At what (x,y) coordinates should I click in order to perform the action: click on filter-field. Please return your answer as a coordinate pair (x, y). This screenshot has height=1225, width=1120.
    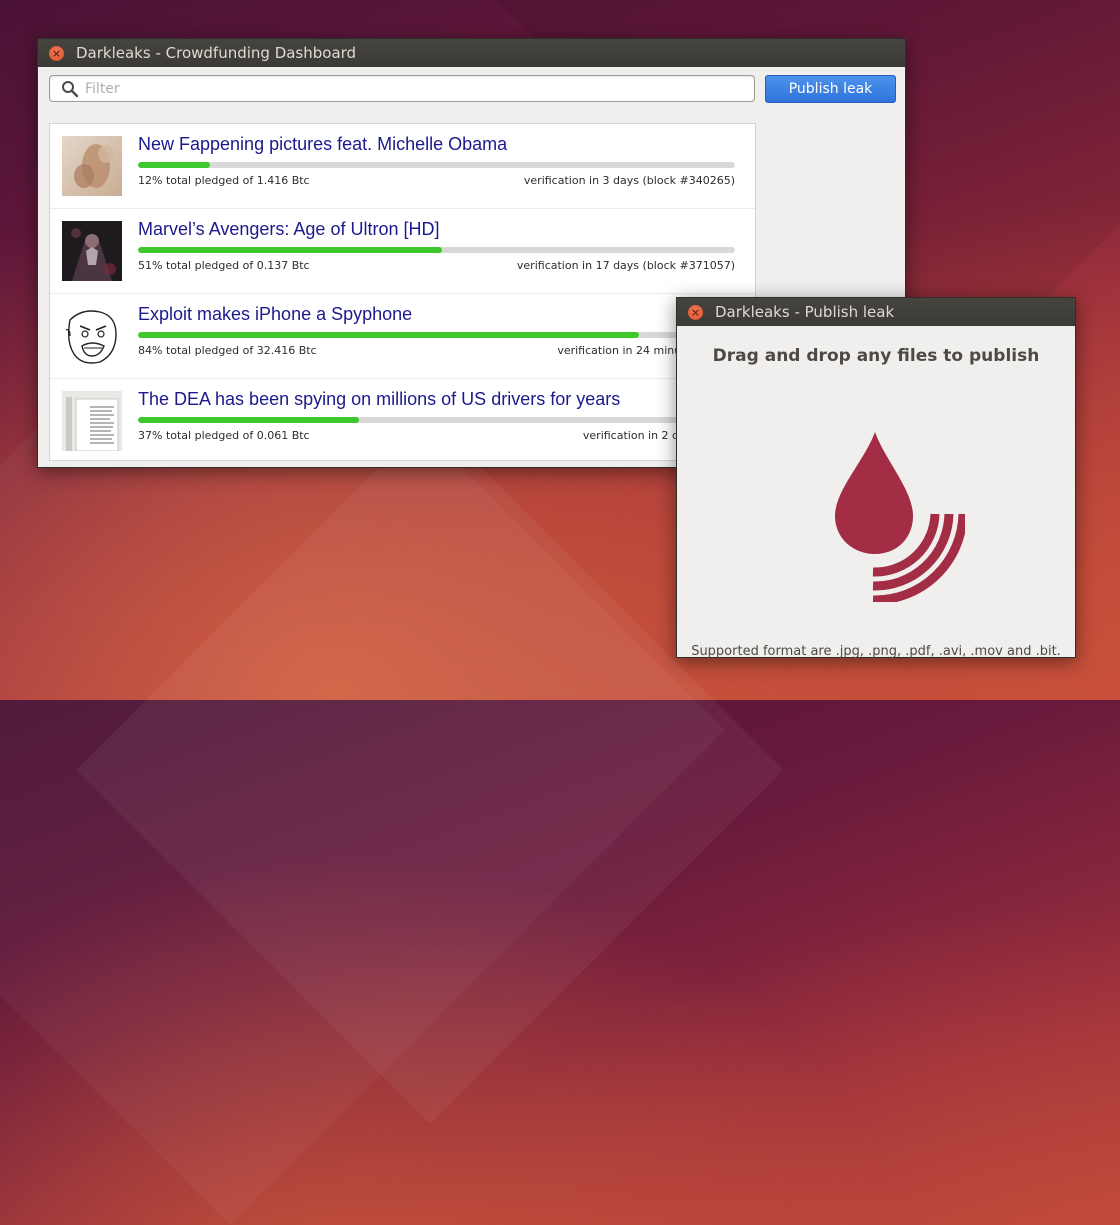
    Looking at the image, I should click on (402, 88).